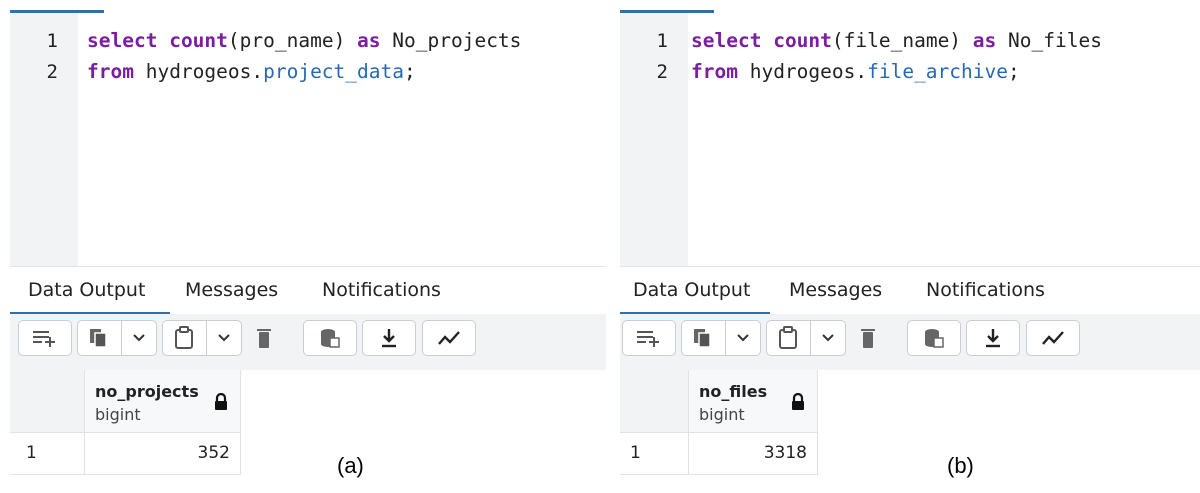  Describe the element at coordinates (733, 391) in the screenshot. I see `column-name: no_files` at that location.